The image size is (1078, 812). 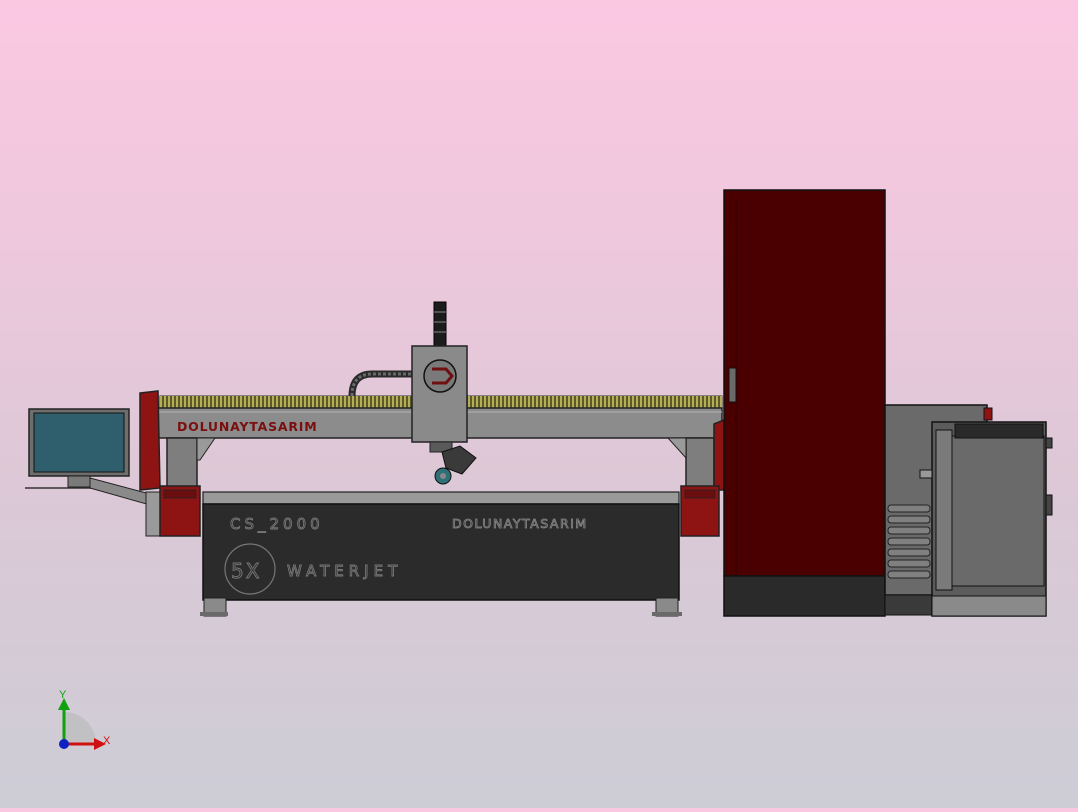 What do you see at coordinates (380, 383) in the screenshot?
I see `cable-chain` at bounding box center [380, 383].